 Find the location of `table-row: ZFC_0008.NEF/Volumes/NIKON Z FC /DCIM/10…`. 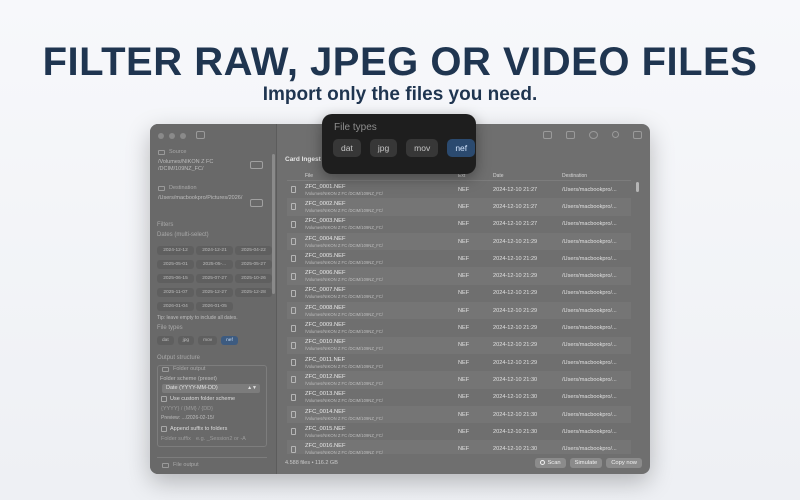

table-row: ZFC_0008.NEF/Volumes/NIKON Z FC /DCIM/10… is located at coordinates (459, 311).